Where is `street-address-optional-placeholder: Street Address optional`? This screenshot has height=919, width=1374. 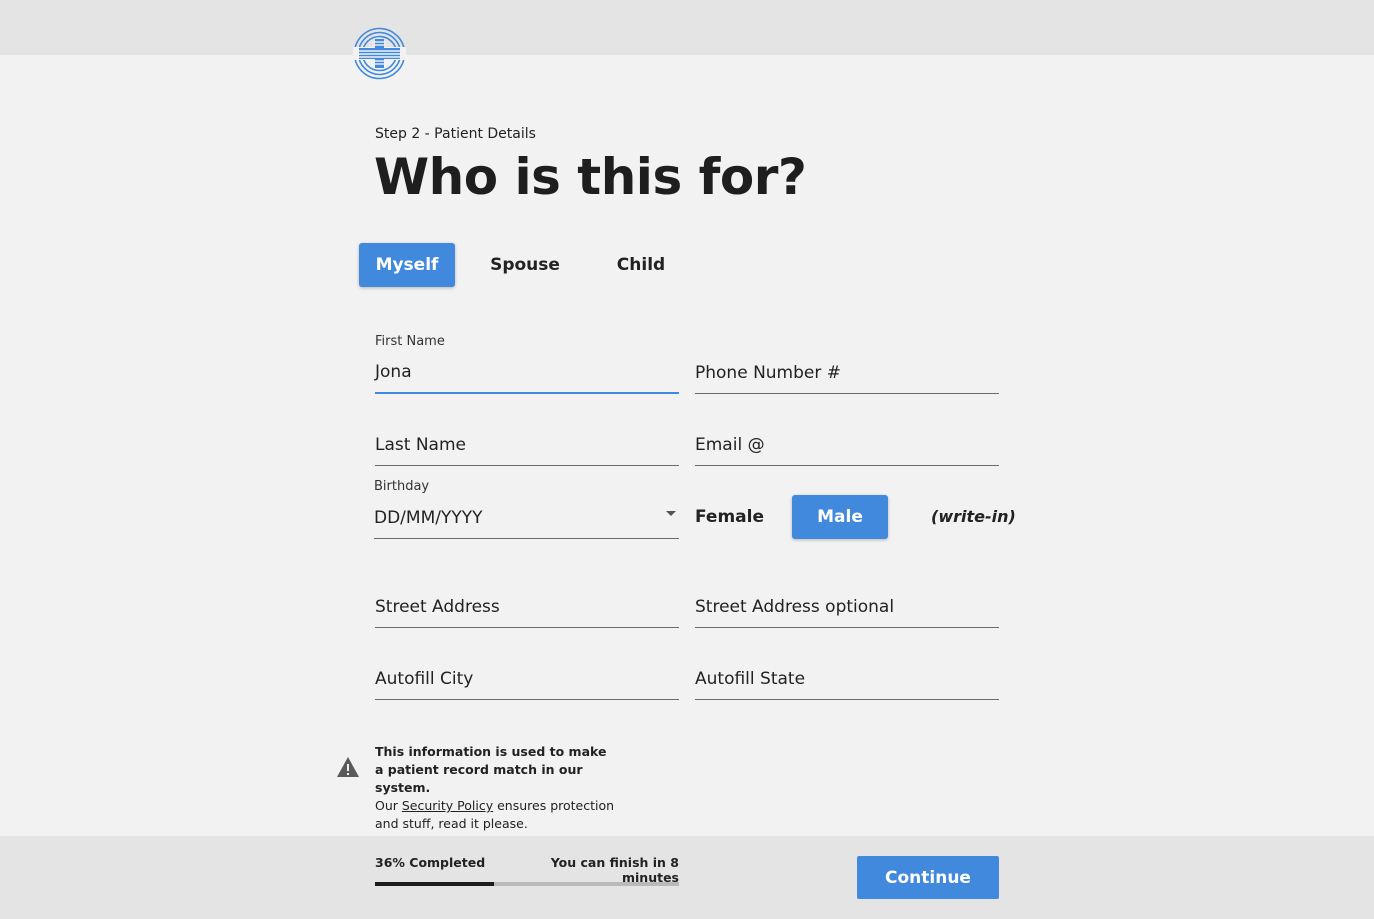 street-address-optional-placeholder: Street Address optional is located at coordinates (794, 607).